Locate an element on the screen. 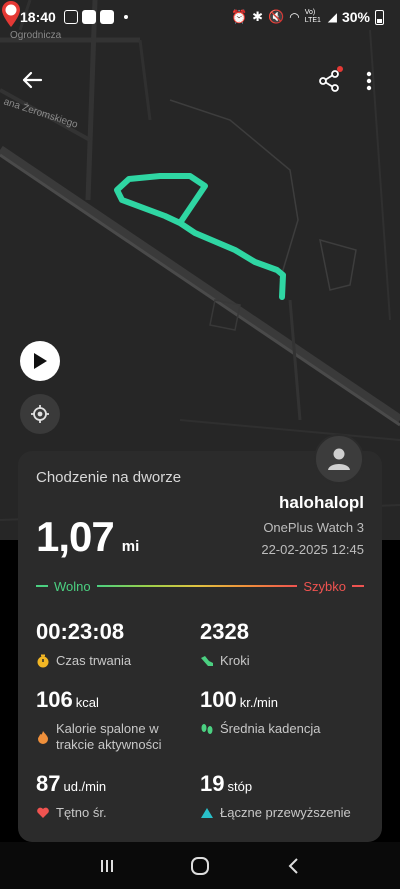  stat-duration: 00:23:08 Czas trwania is located at coordinates (116, 644).